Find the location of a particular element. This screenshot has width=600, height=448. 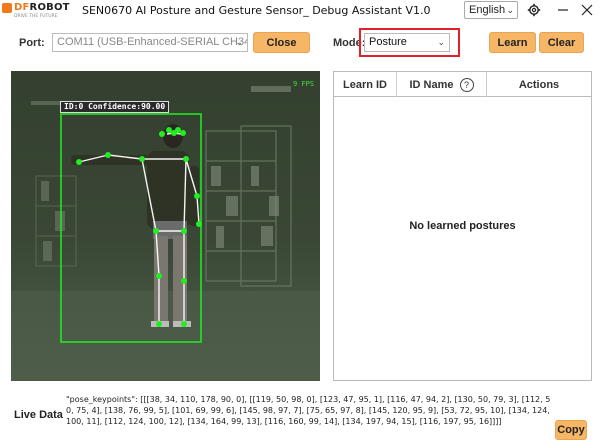

dfrobot-logo: DFROBOT DRIVE THE FUTURE is located at coordinates (40, 11).